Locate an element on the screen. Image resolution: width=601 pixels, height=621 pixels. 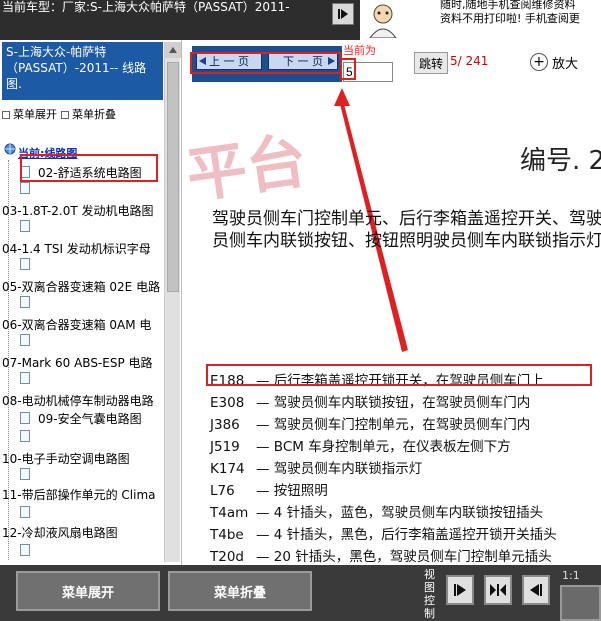
tree-item-dsg-02e: 05-双离合器变速箱 02E 电路 is located at coordinates (81, 286).